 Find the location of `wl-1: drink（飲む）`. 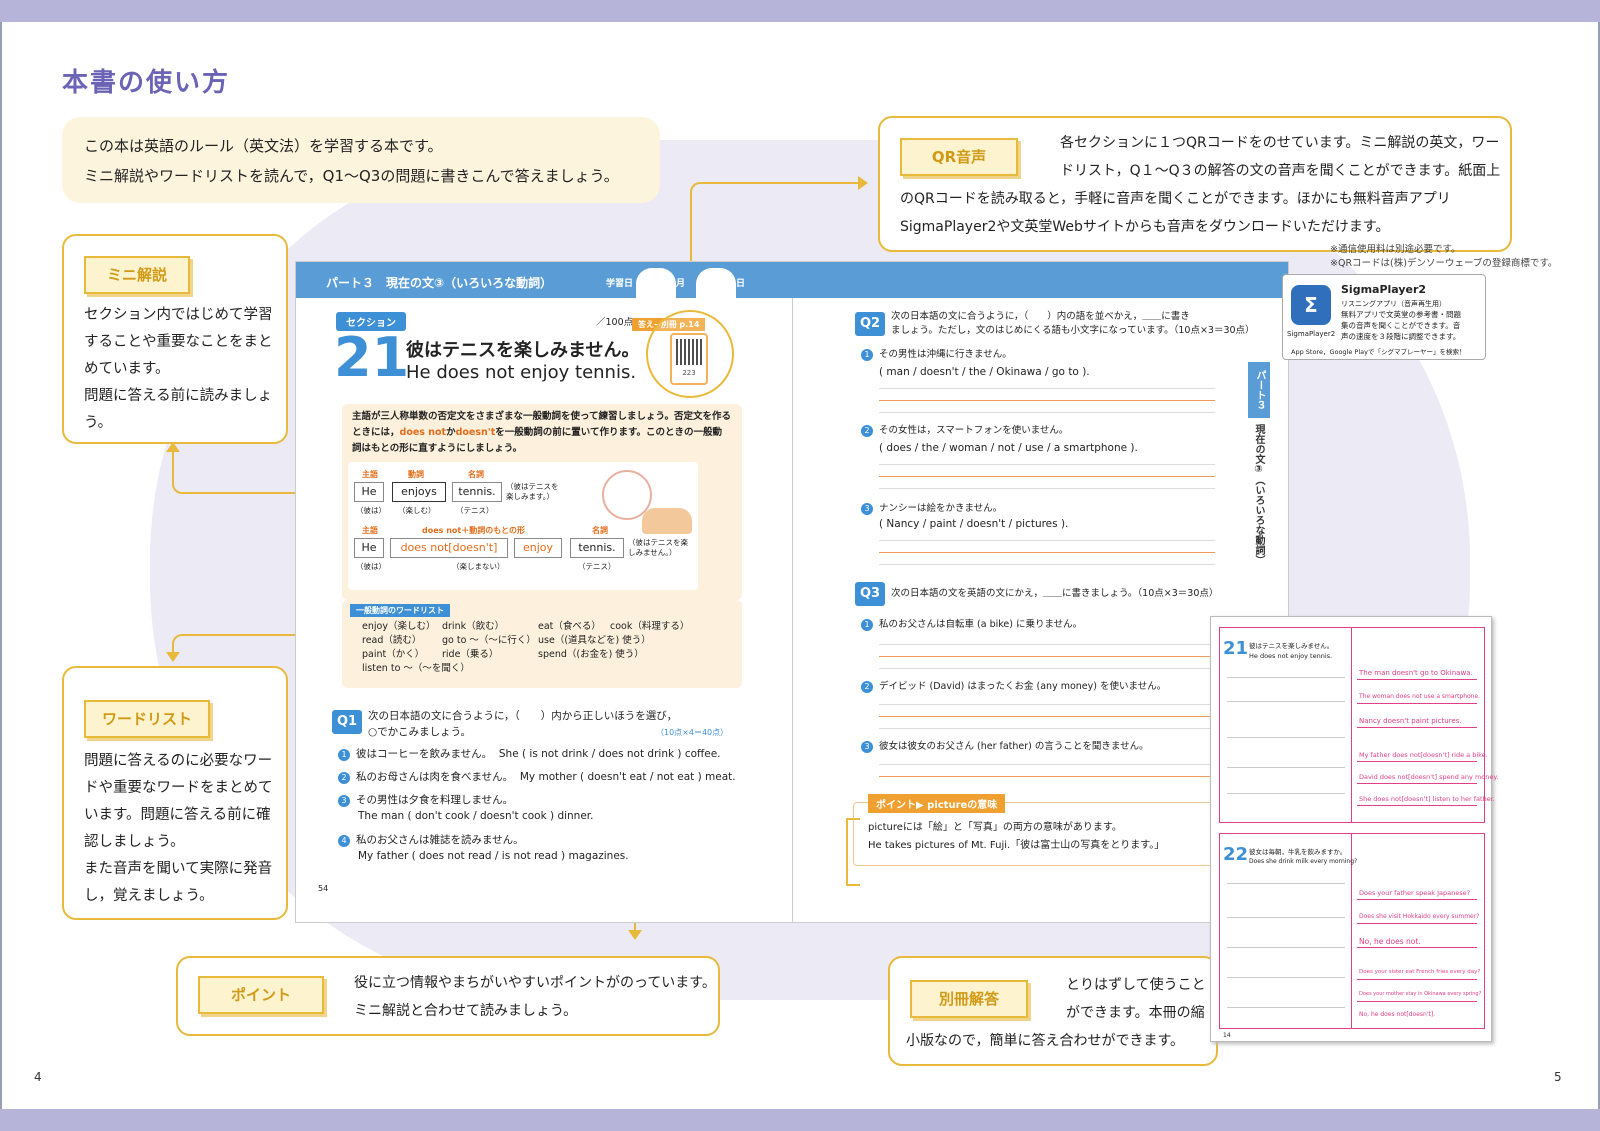

wl-1: drink（飲む） is located at coordinates (473, 626).